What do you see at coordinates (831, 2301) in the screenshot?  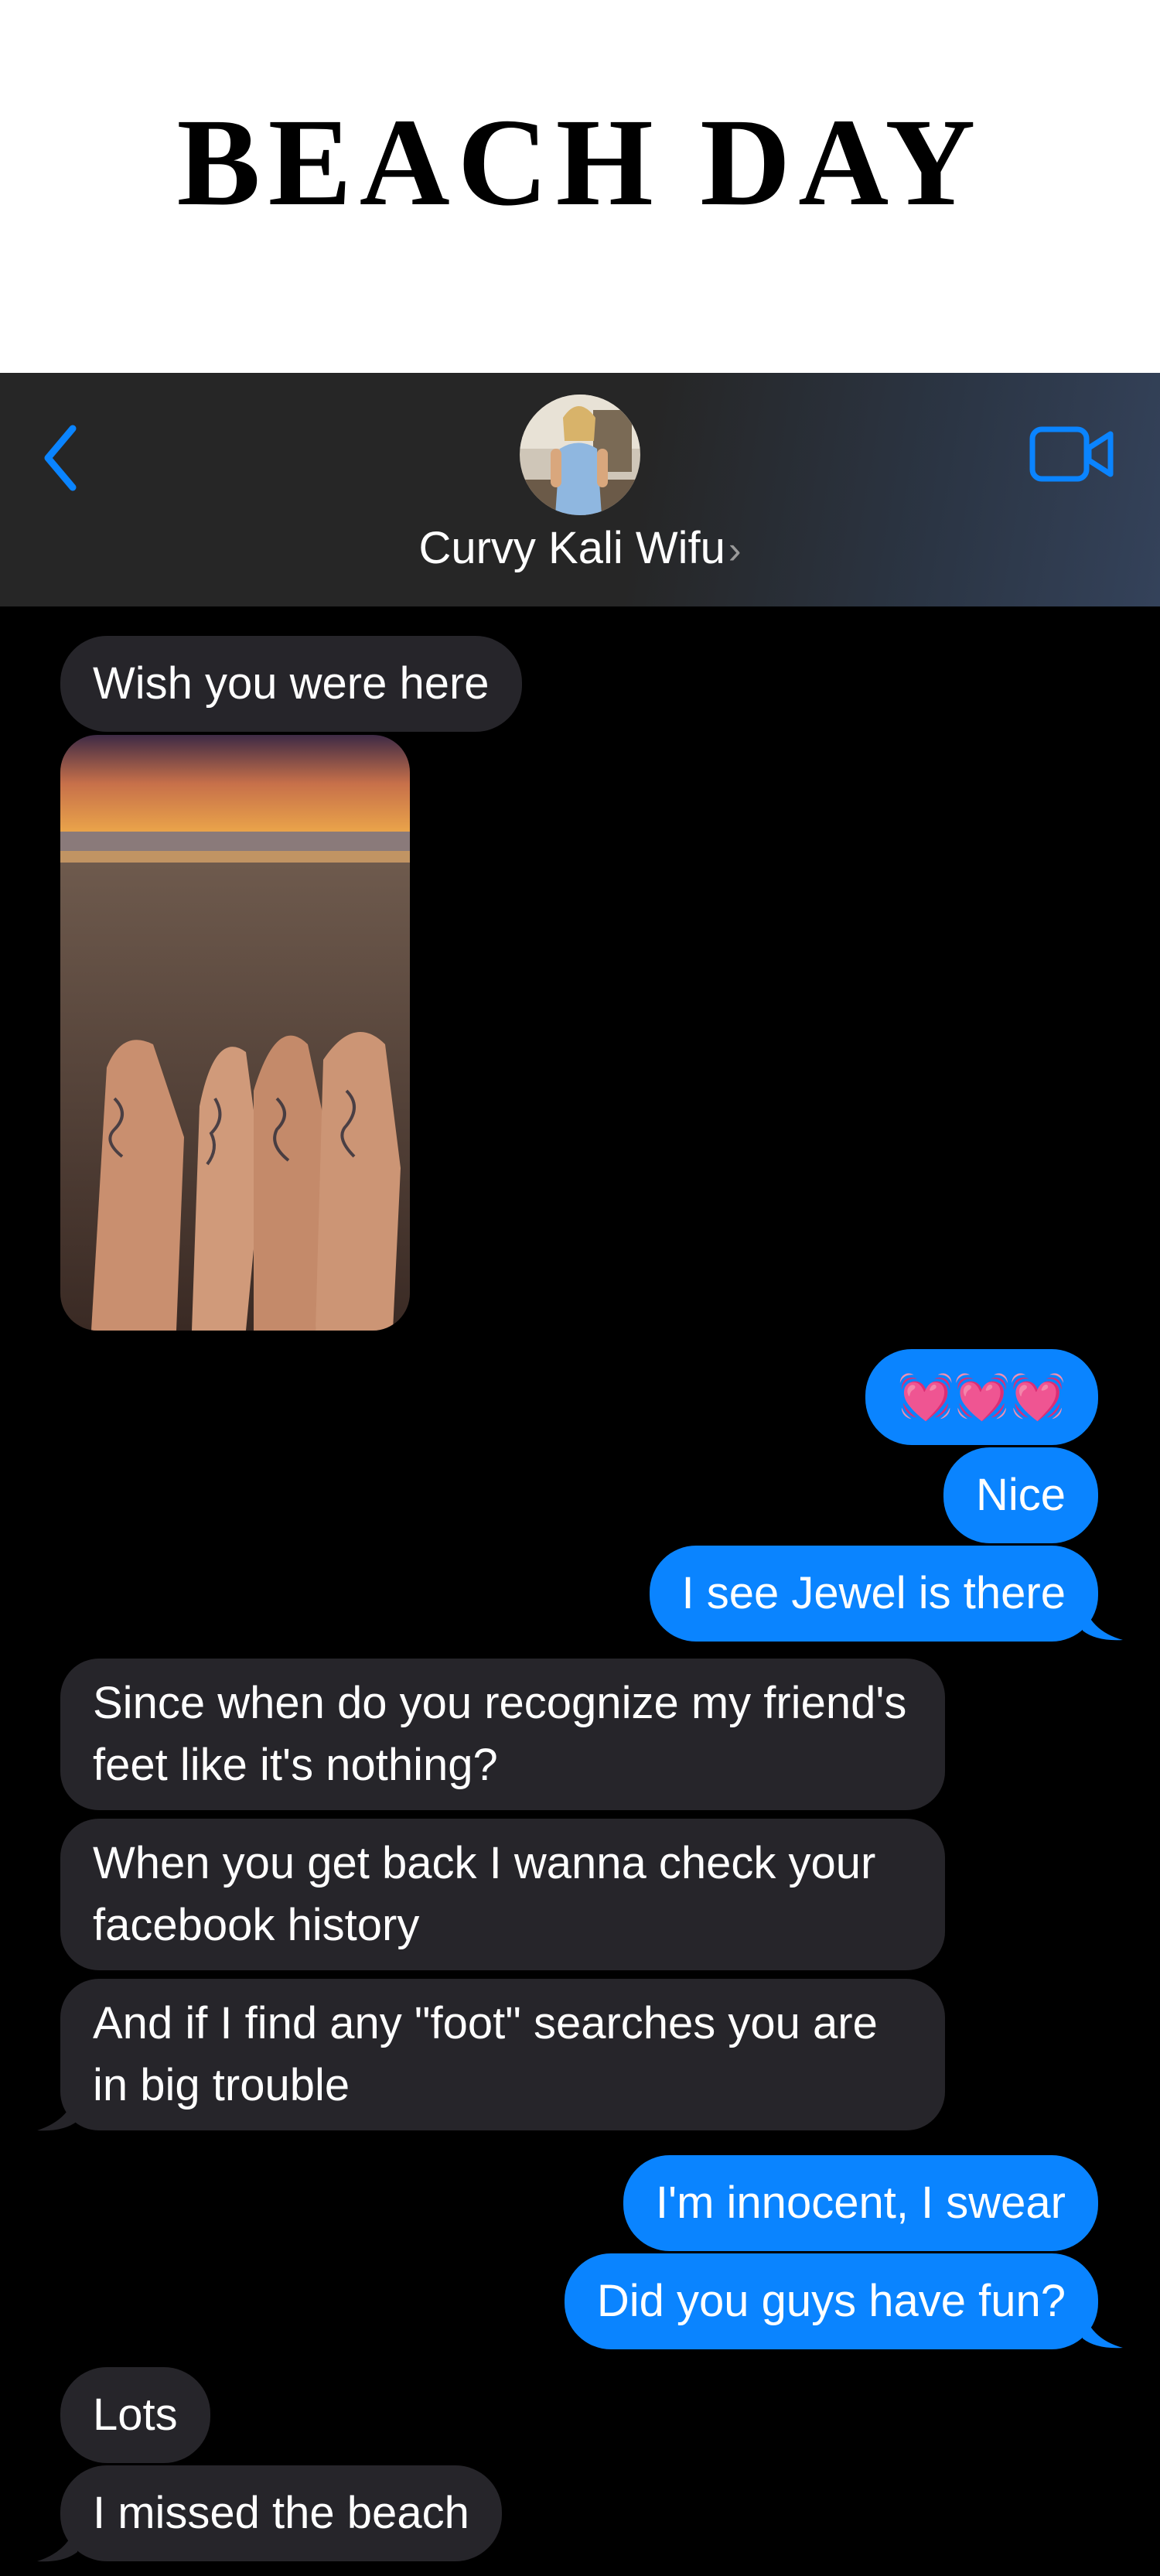 I see `message-bubble-outgoing: Did you guys have fun?` at bounding box center [831, 2301].